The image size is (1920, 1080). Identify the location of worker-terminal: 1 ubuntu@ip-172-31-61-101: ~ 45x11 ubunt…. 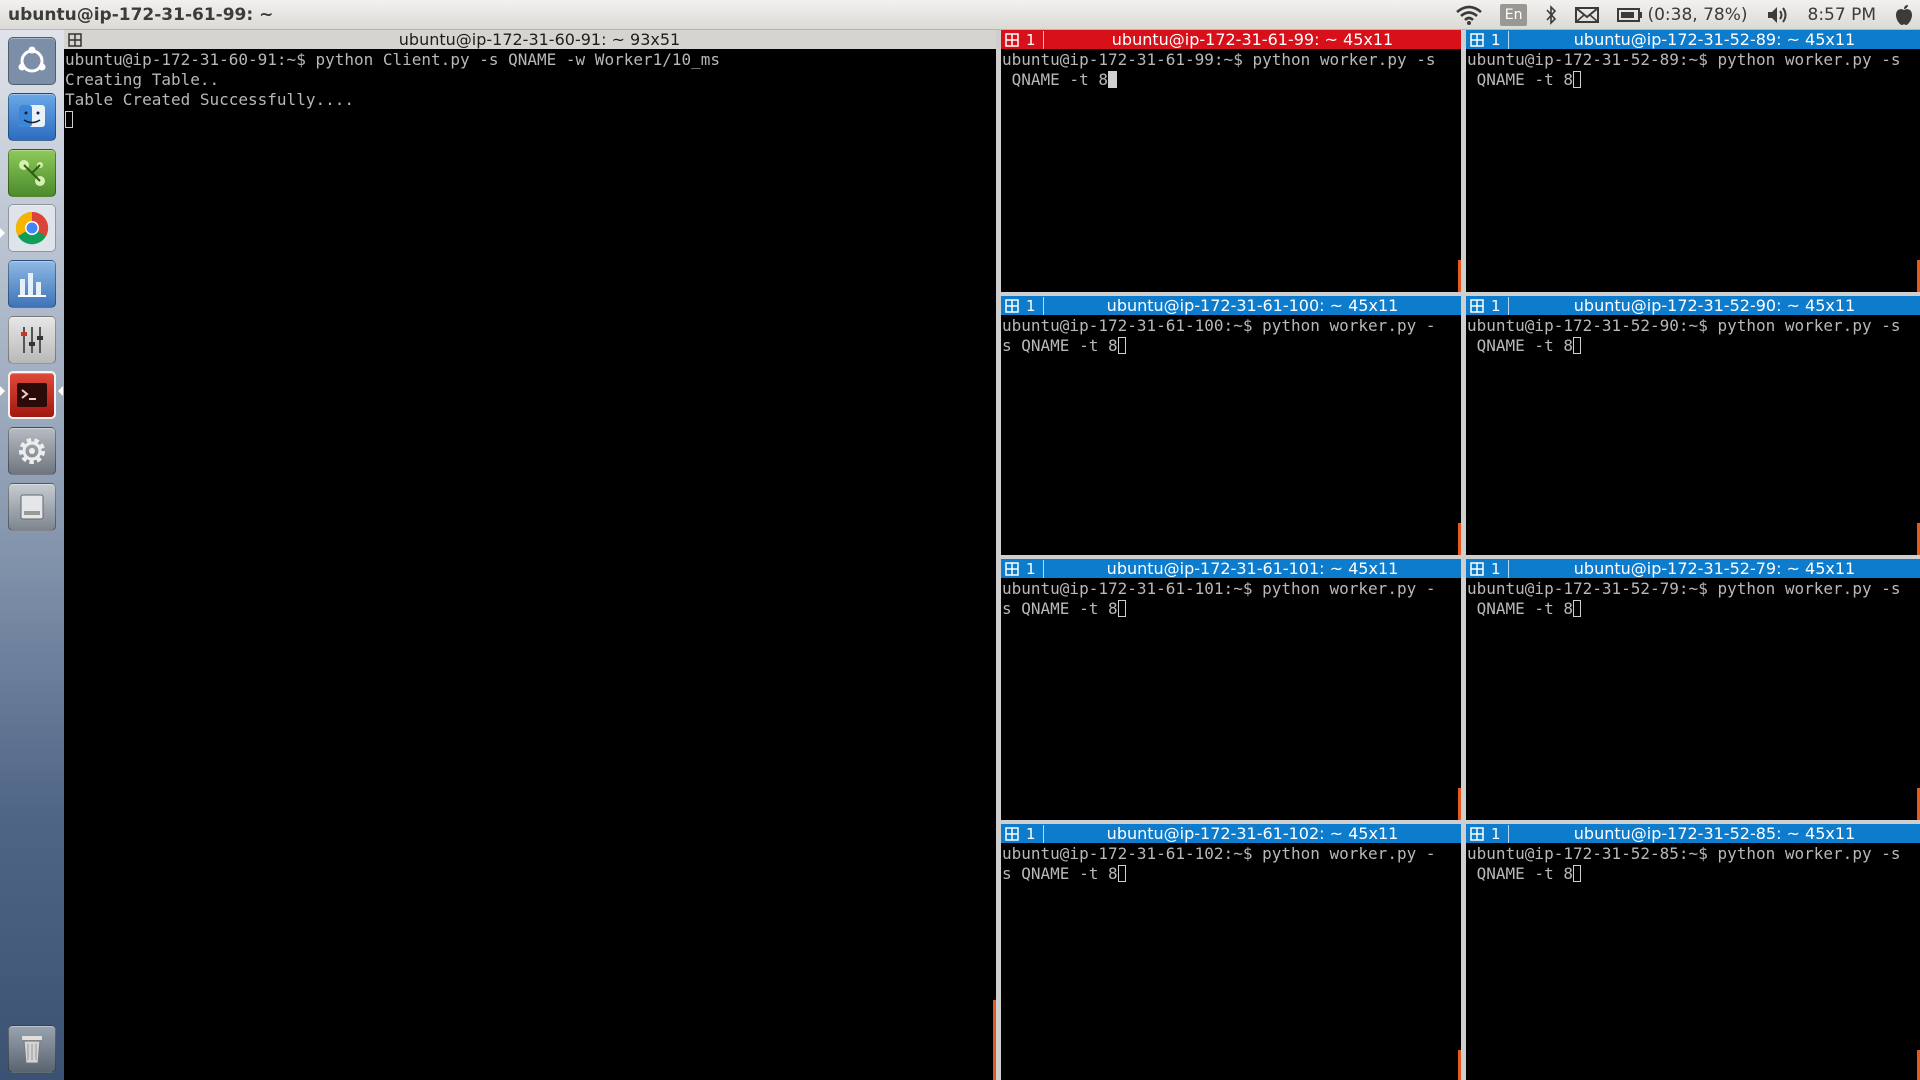
(1231, 689).